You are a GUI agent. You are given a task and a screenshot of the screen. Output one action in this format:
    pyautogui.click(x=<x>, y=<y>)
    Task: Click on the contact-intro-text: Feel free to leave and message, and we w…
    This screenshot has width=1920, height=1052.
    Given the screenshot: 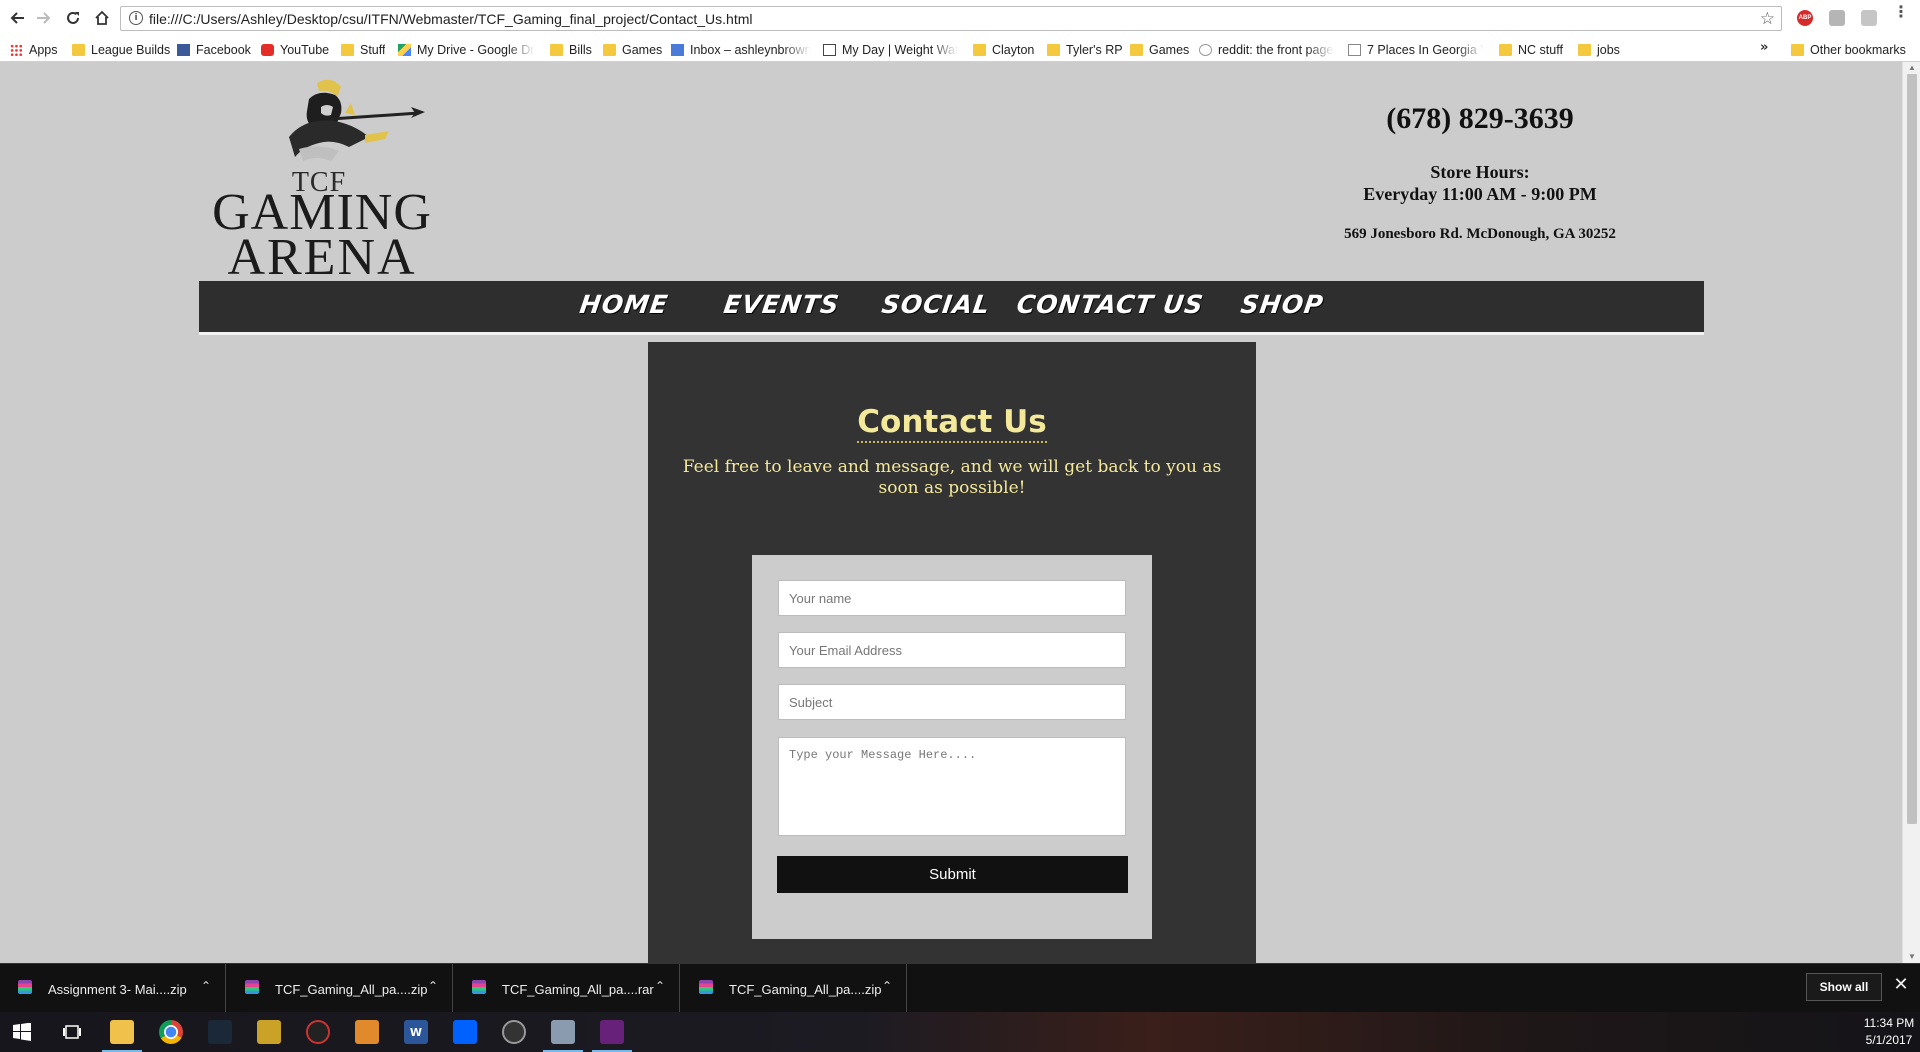 What is the action you would take?
    pyautogui.click(x=952, y=477)
    